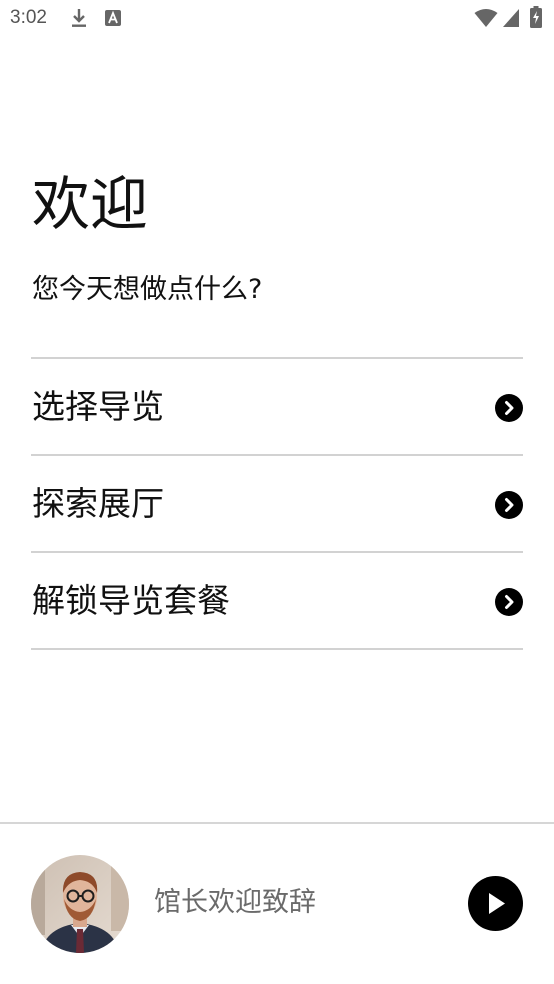 The image size is (554, 984). Describe the element at coordinates (113, 18) in the screenshot. I see `text-a-icon` at that location.